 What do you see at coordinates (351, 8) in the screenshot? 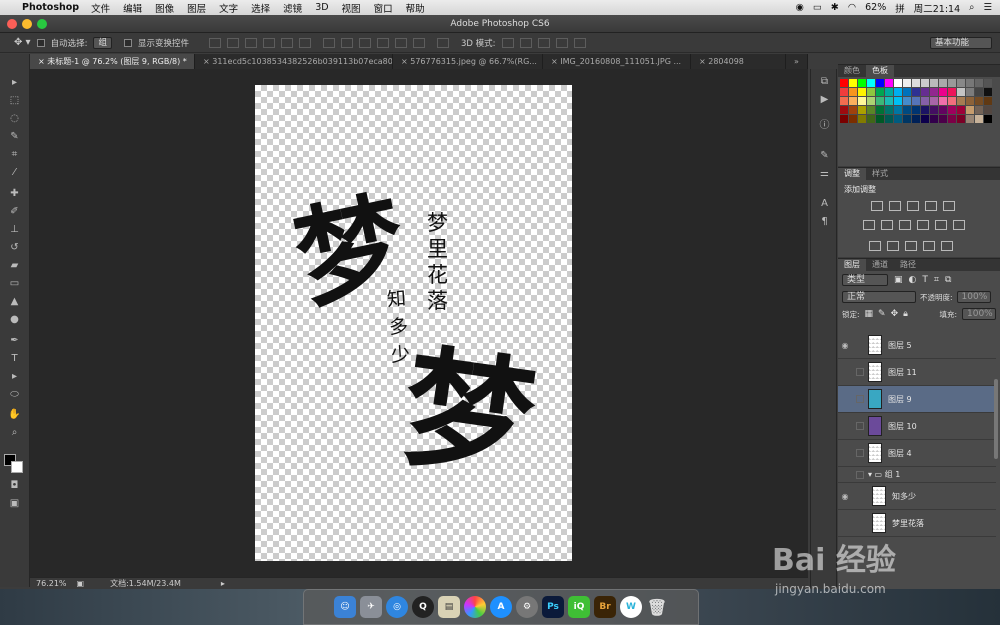
I see `menu-view: 视图` at bounding box center [351, 8].